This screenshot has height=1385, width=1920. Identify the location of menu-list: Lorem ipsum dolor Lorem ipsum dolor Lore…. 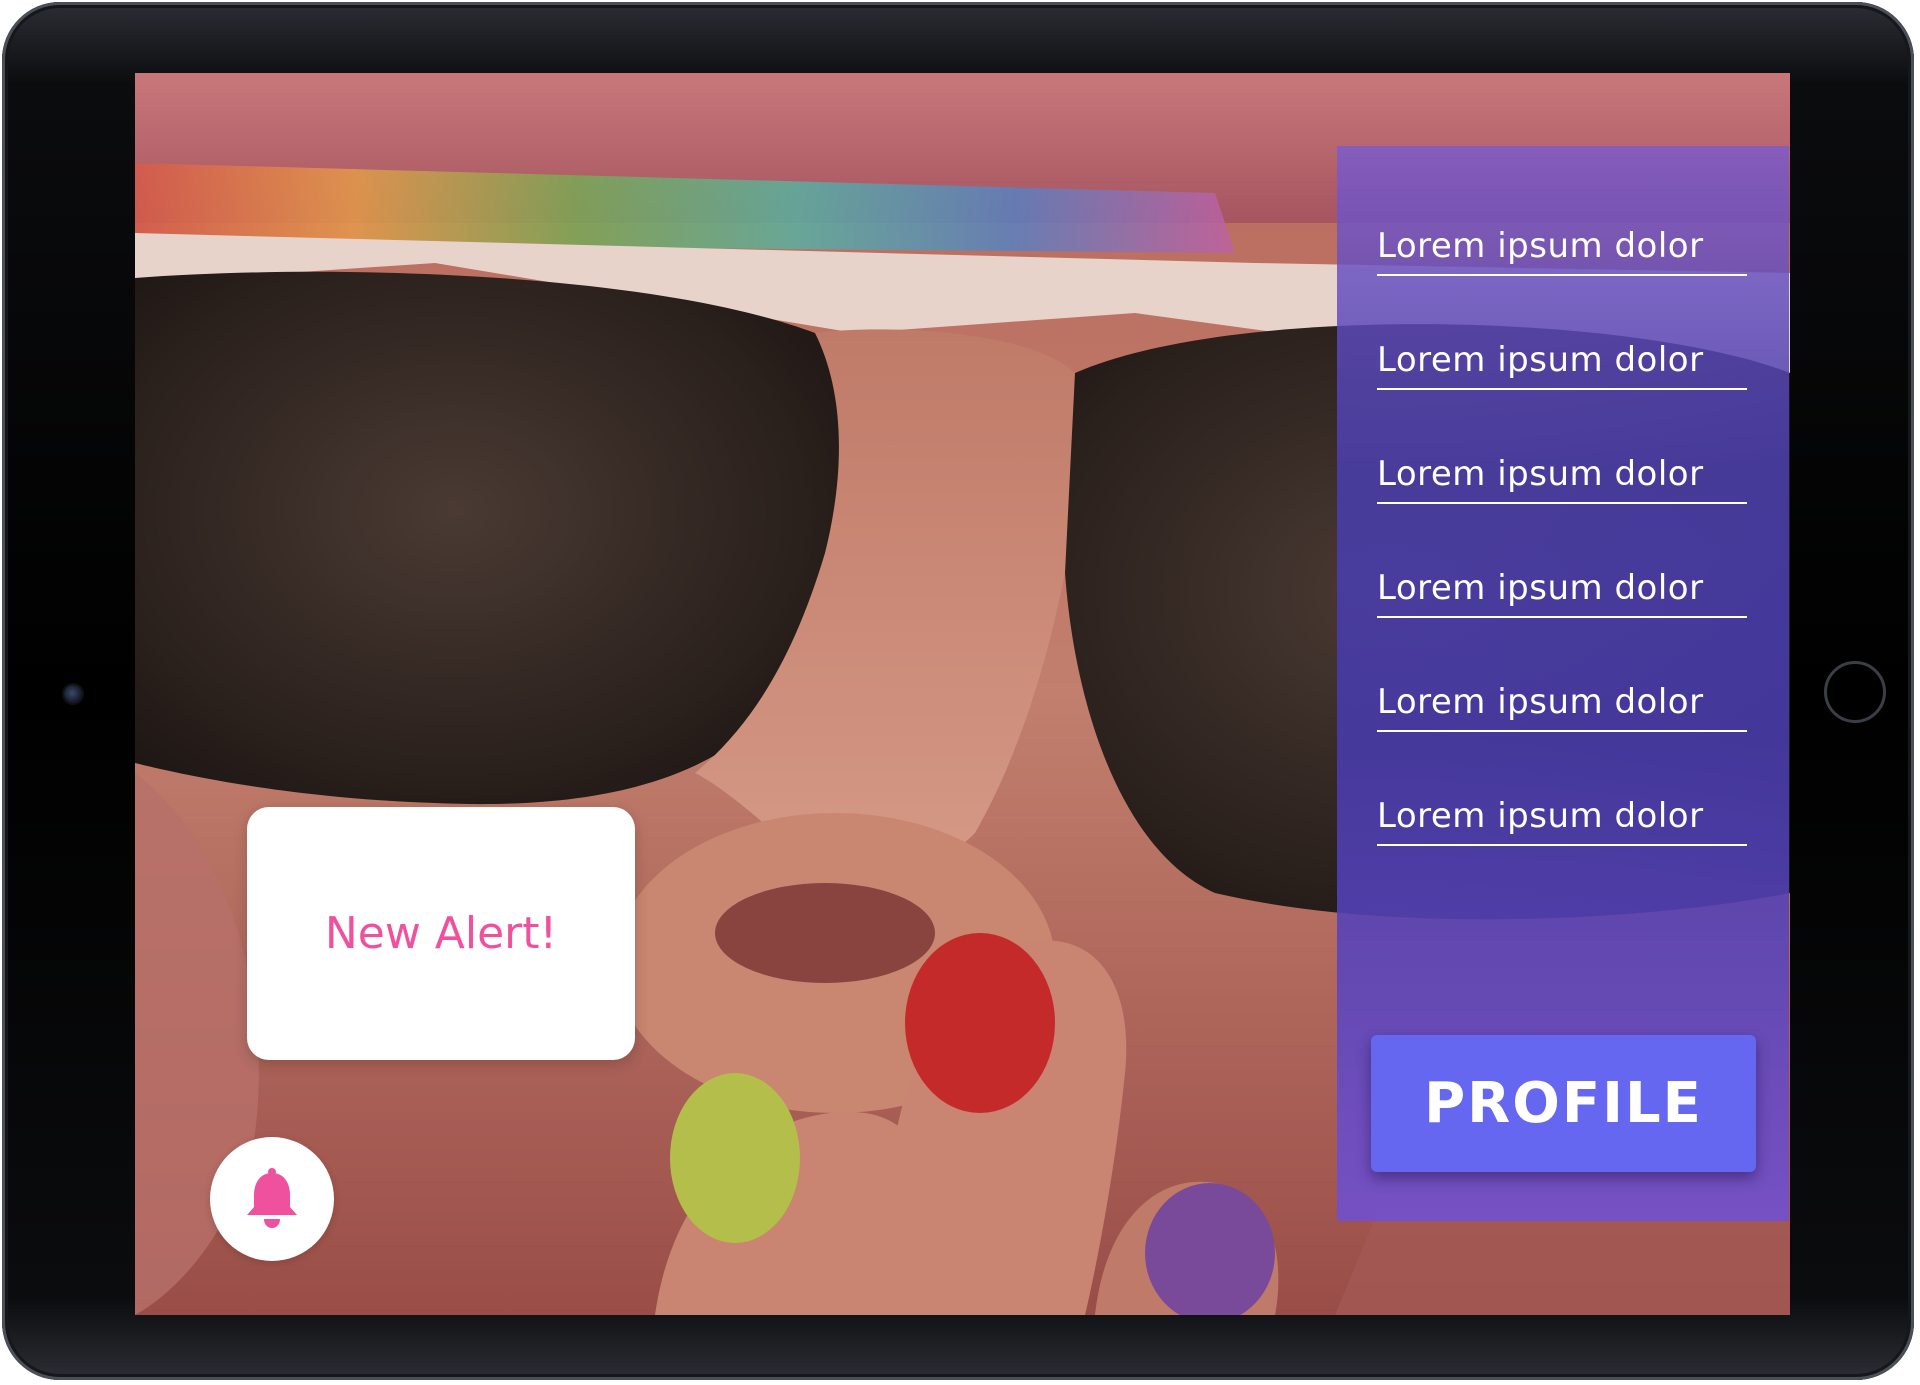
(1562, 568).